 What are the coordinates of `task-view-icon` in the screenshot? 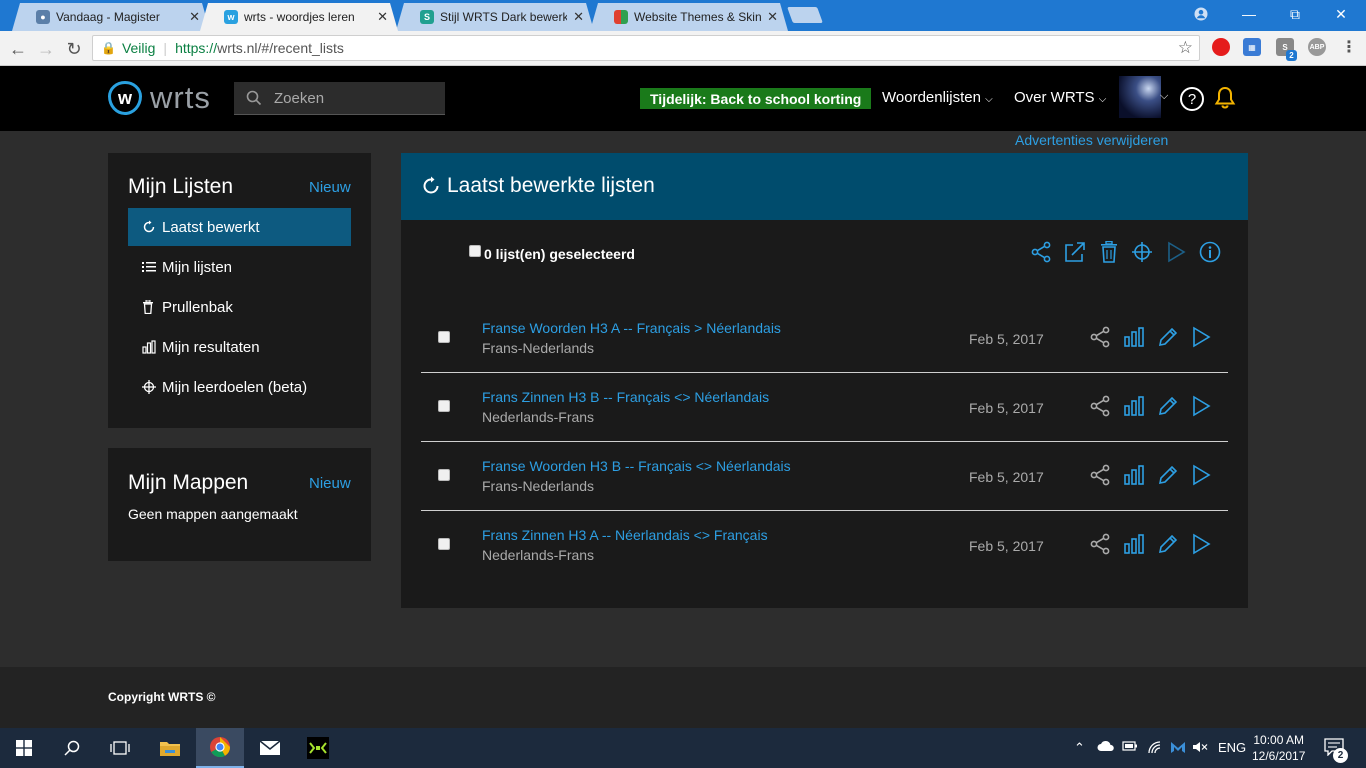 It's located at (120, 748).